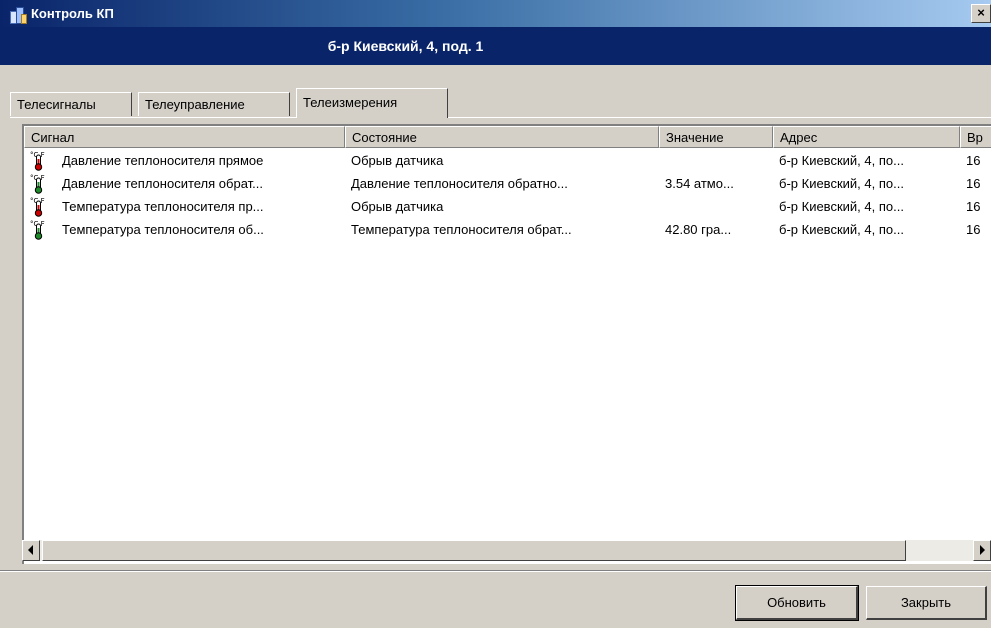 The width and height of the screenshot is (991, 628). I want to click on cell-signal: Давление теплоносителя прямое, so click(163, 160).